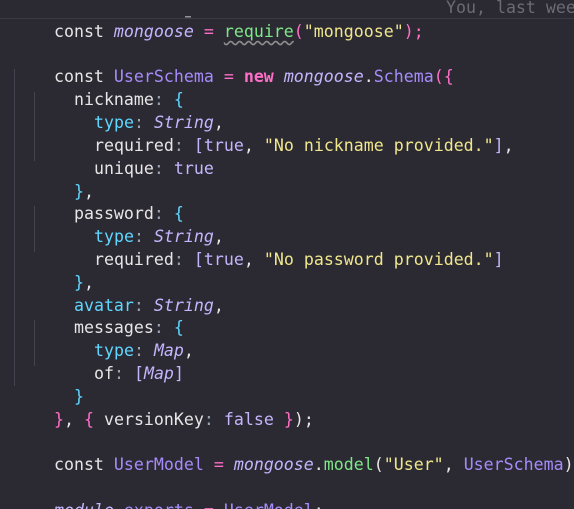  Describe the element at coordinates (378, 259) in the screenshot. I see `token: "No password provided."` at that location.